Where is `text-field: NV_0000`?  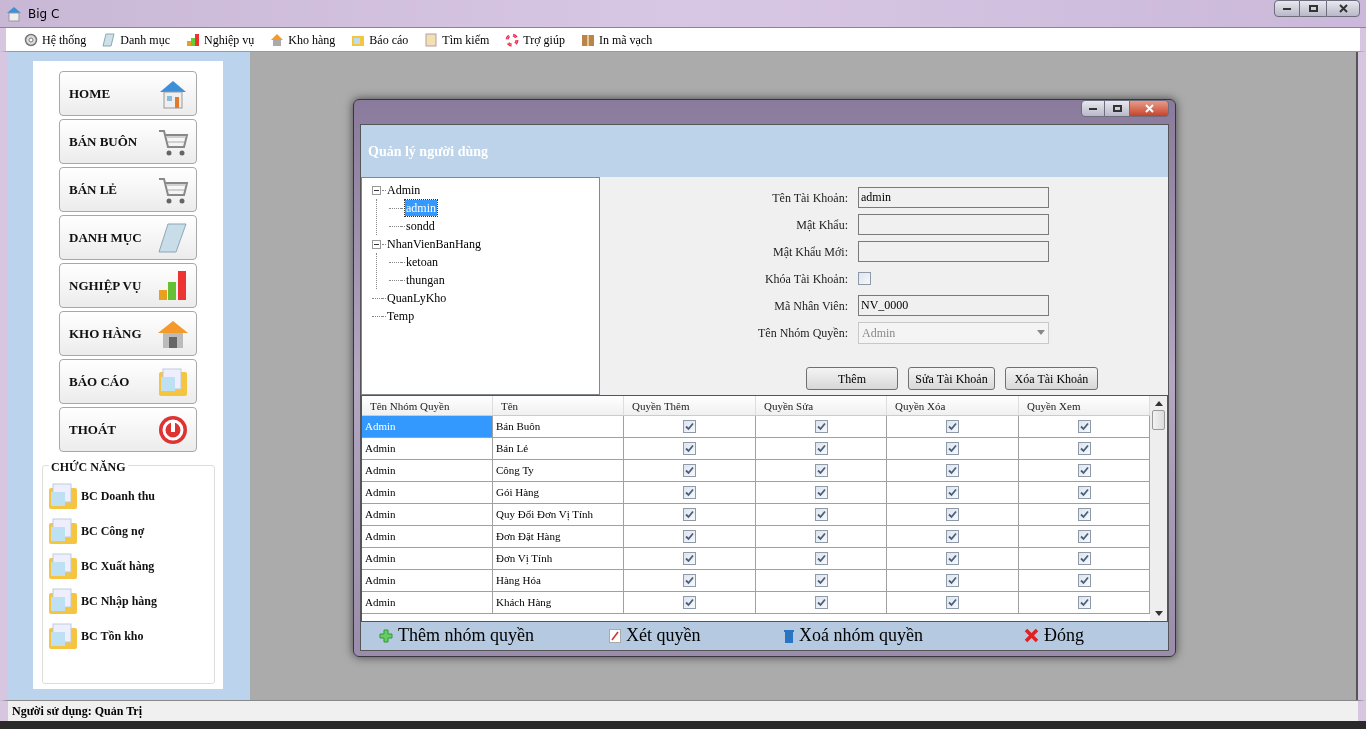 text-field: NV_0000 is located at coordinates (953, 305).